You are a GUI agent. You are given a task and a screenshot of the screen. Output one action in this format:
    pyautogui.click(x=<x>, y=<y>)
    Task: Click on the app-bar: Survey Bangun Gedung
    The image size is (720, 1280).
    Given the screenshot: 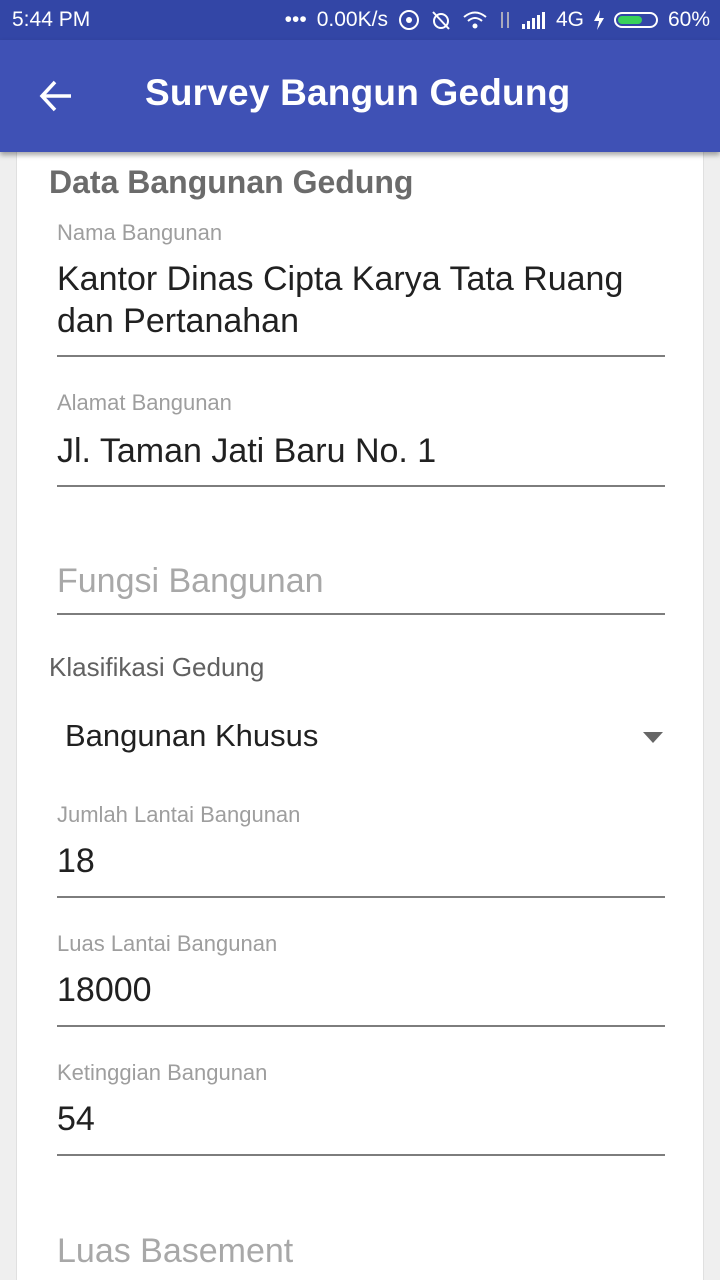 What is the action you would take?
    pyautogui.click(x=360, y=96)
    